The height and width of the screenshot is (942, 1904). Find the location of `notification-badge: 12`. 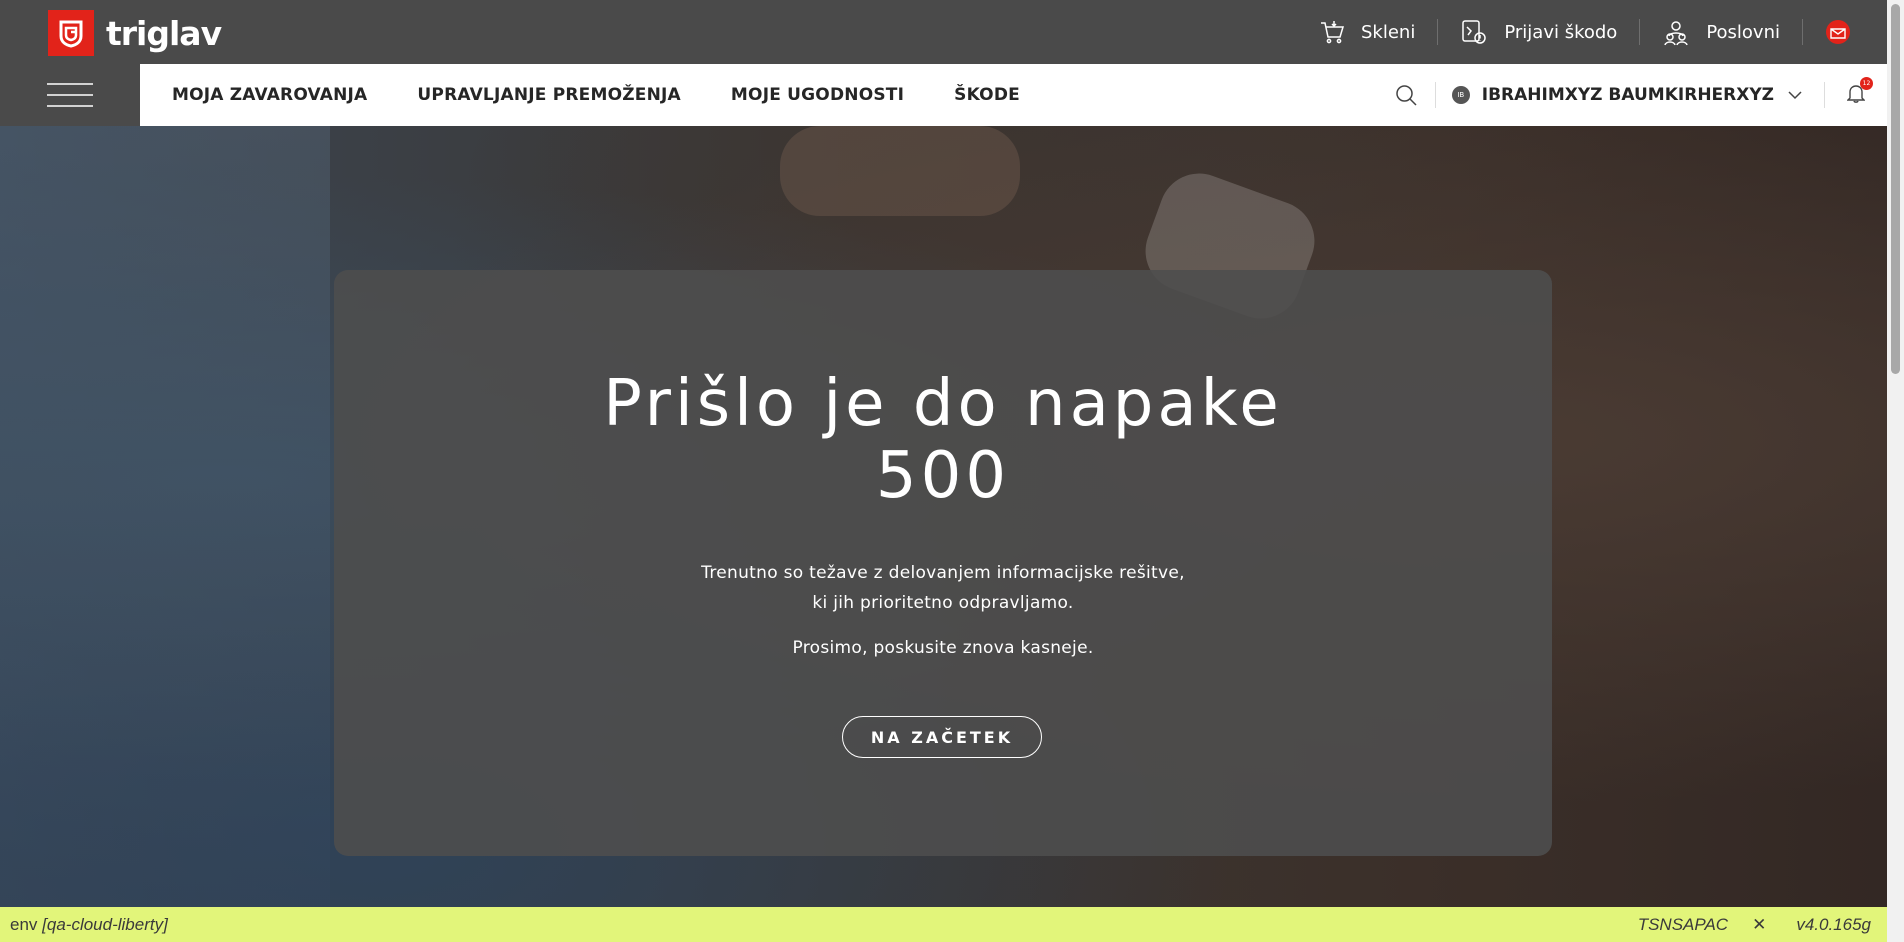

notification-badge: 12 is located at coordinates (1866, 83).